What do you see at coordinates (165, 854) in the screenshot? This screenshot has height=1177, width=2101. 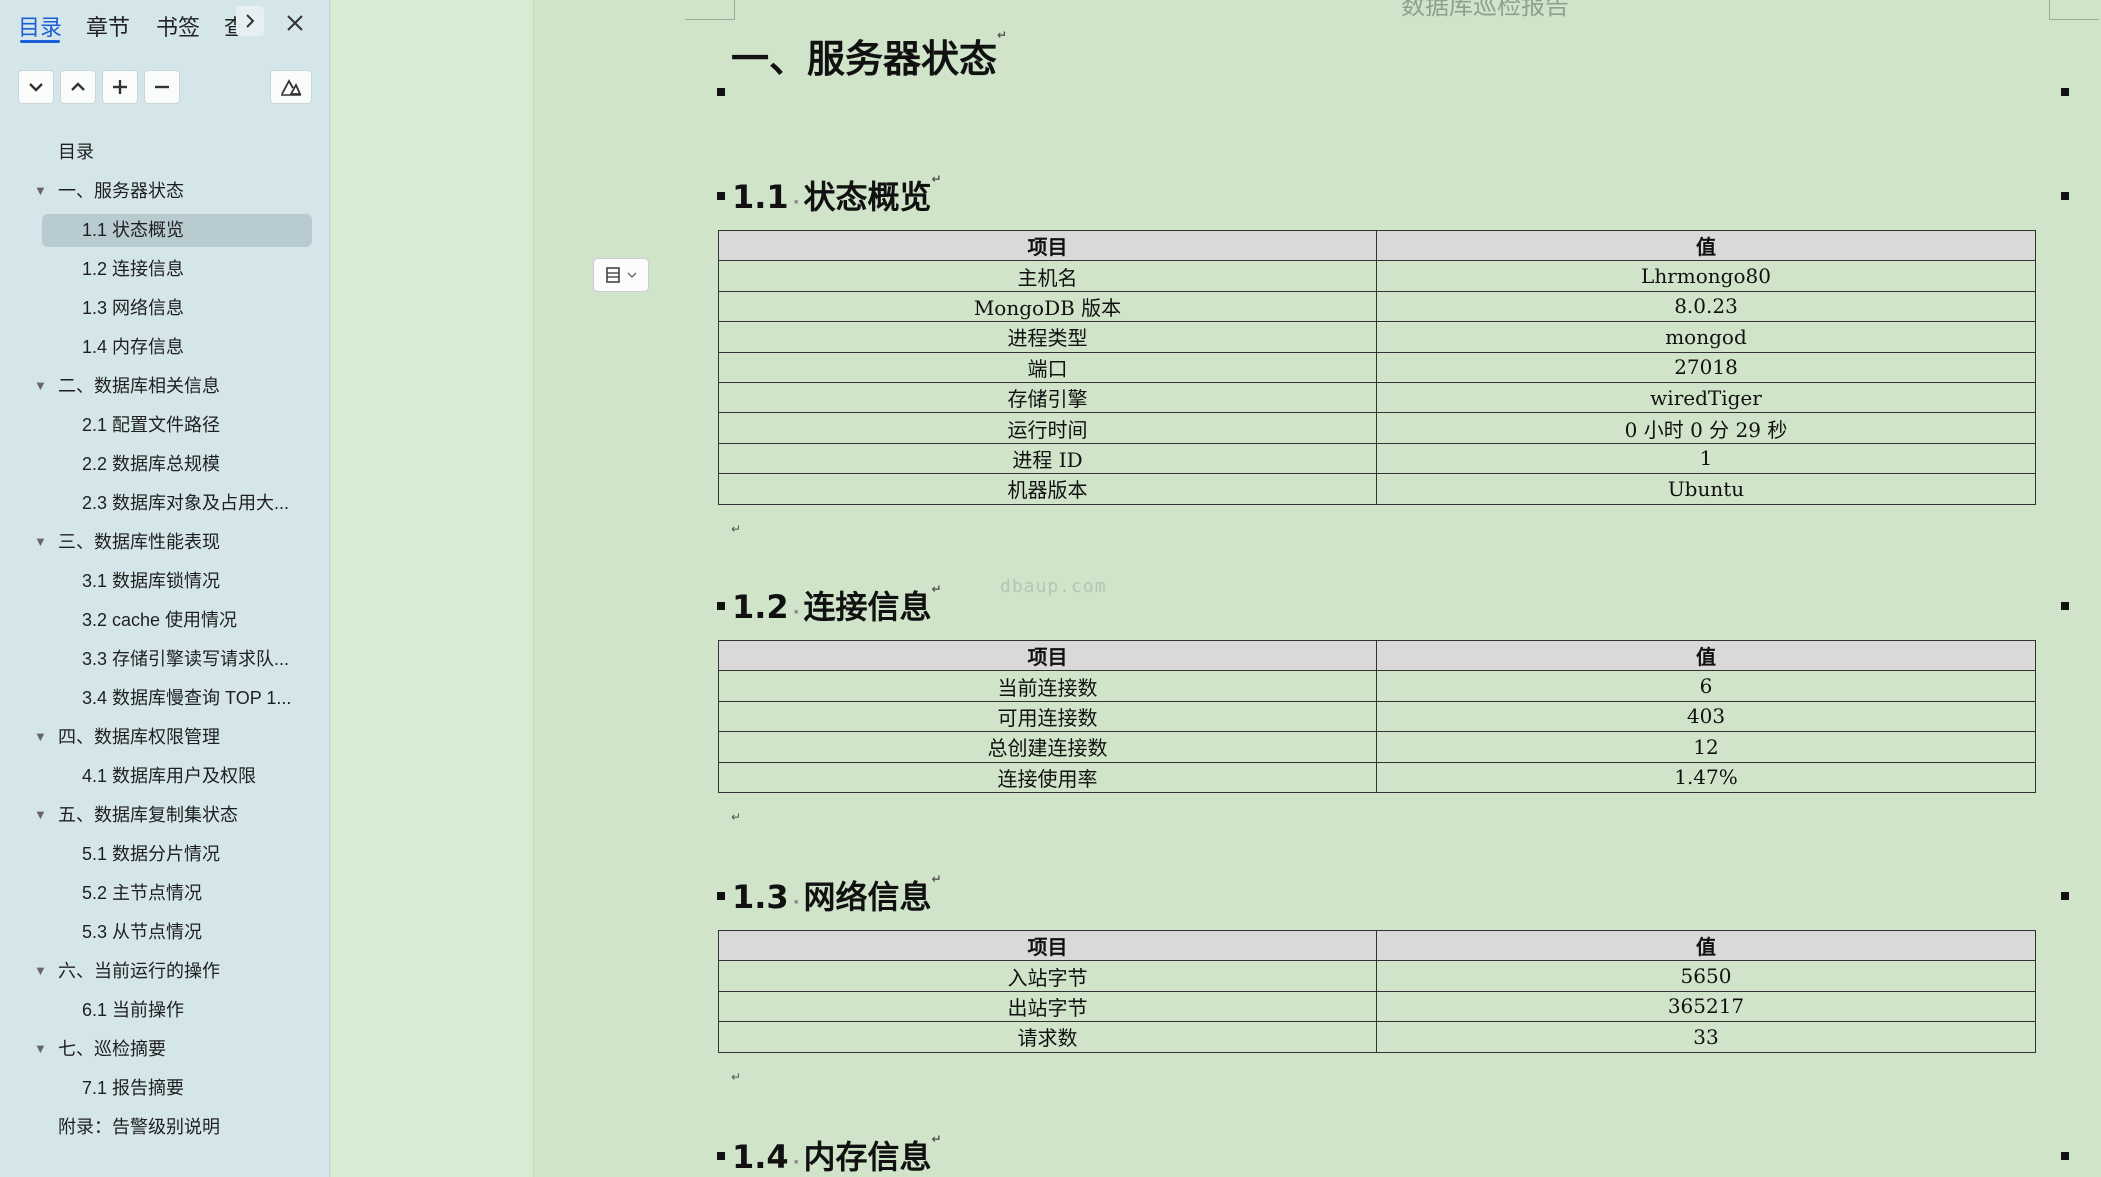 I see `toc-item: 5.1 数据分片情况` at bounding box center [165, 854].